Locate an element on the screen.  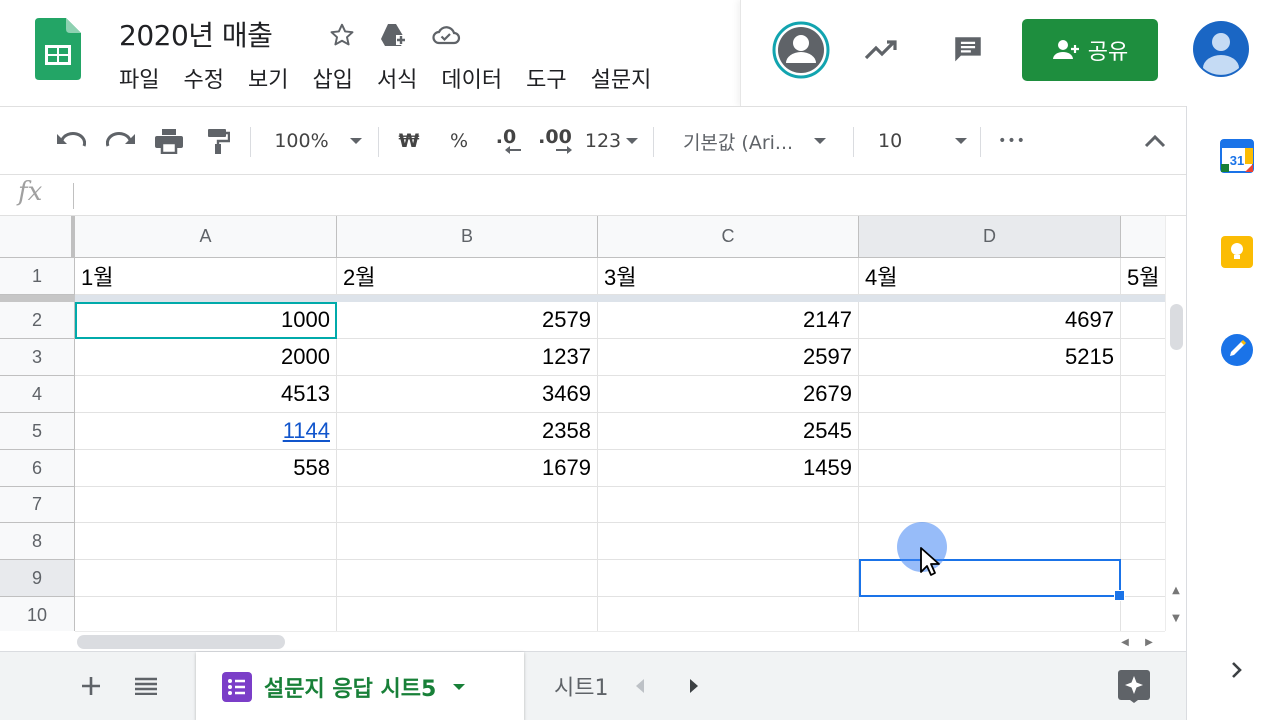
row-header-4: 4 is located at coordinates (37, 394).